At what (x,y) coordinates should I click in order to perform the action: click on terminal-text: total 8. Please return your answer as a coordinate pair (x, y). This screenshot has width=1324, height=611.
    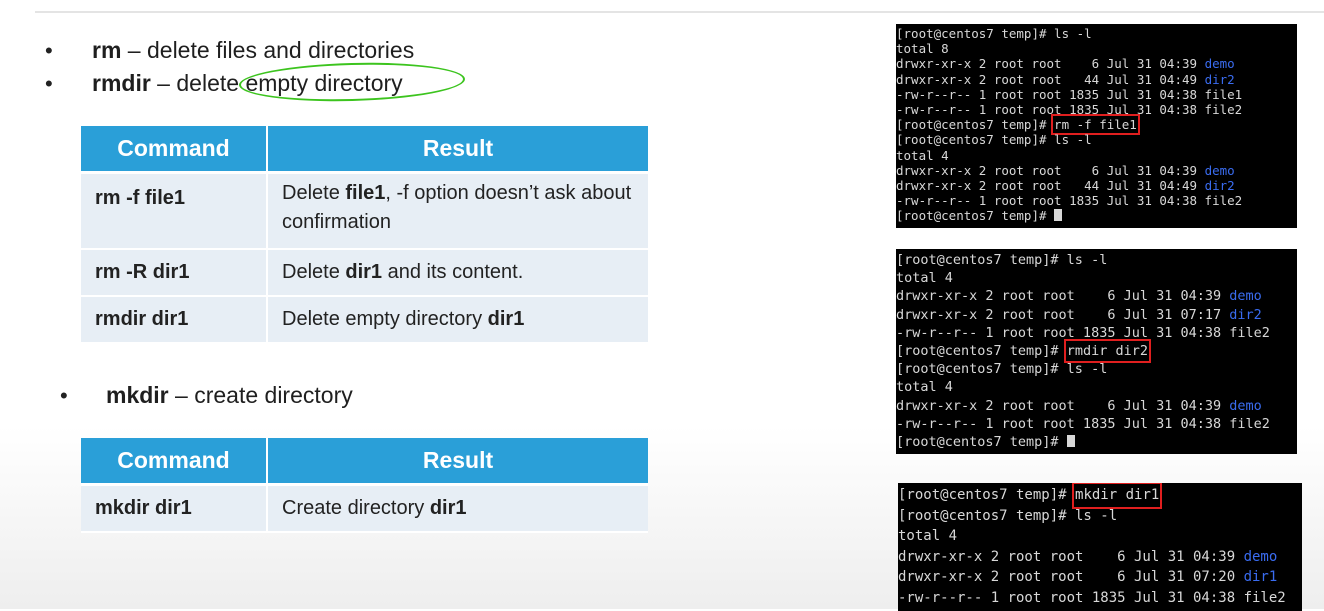
    Looking at the image, I should click on (922, 49).